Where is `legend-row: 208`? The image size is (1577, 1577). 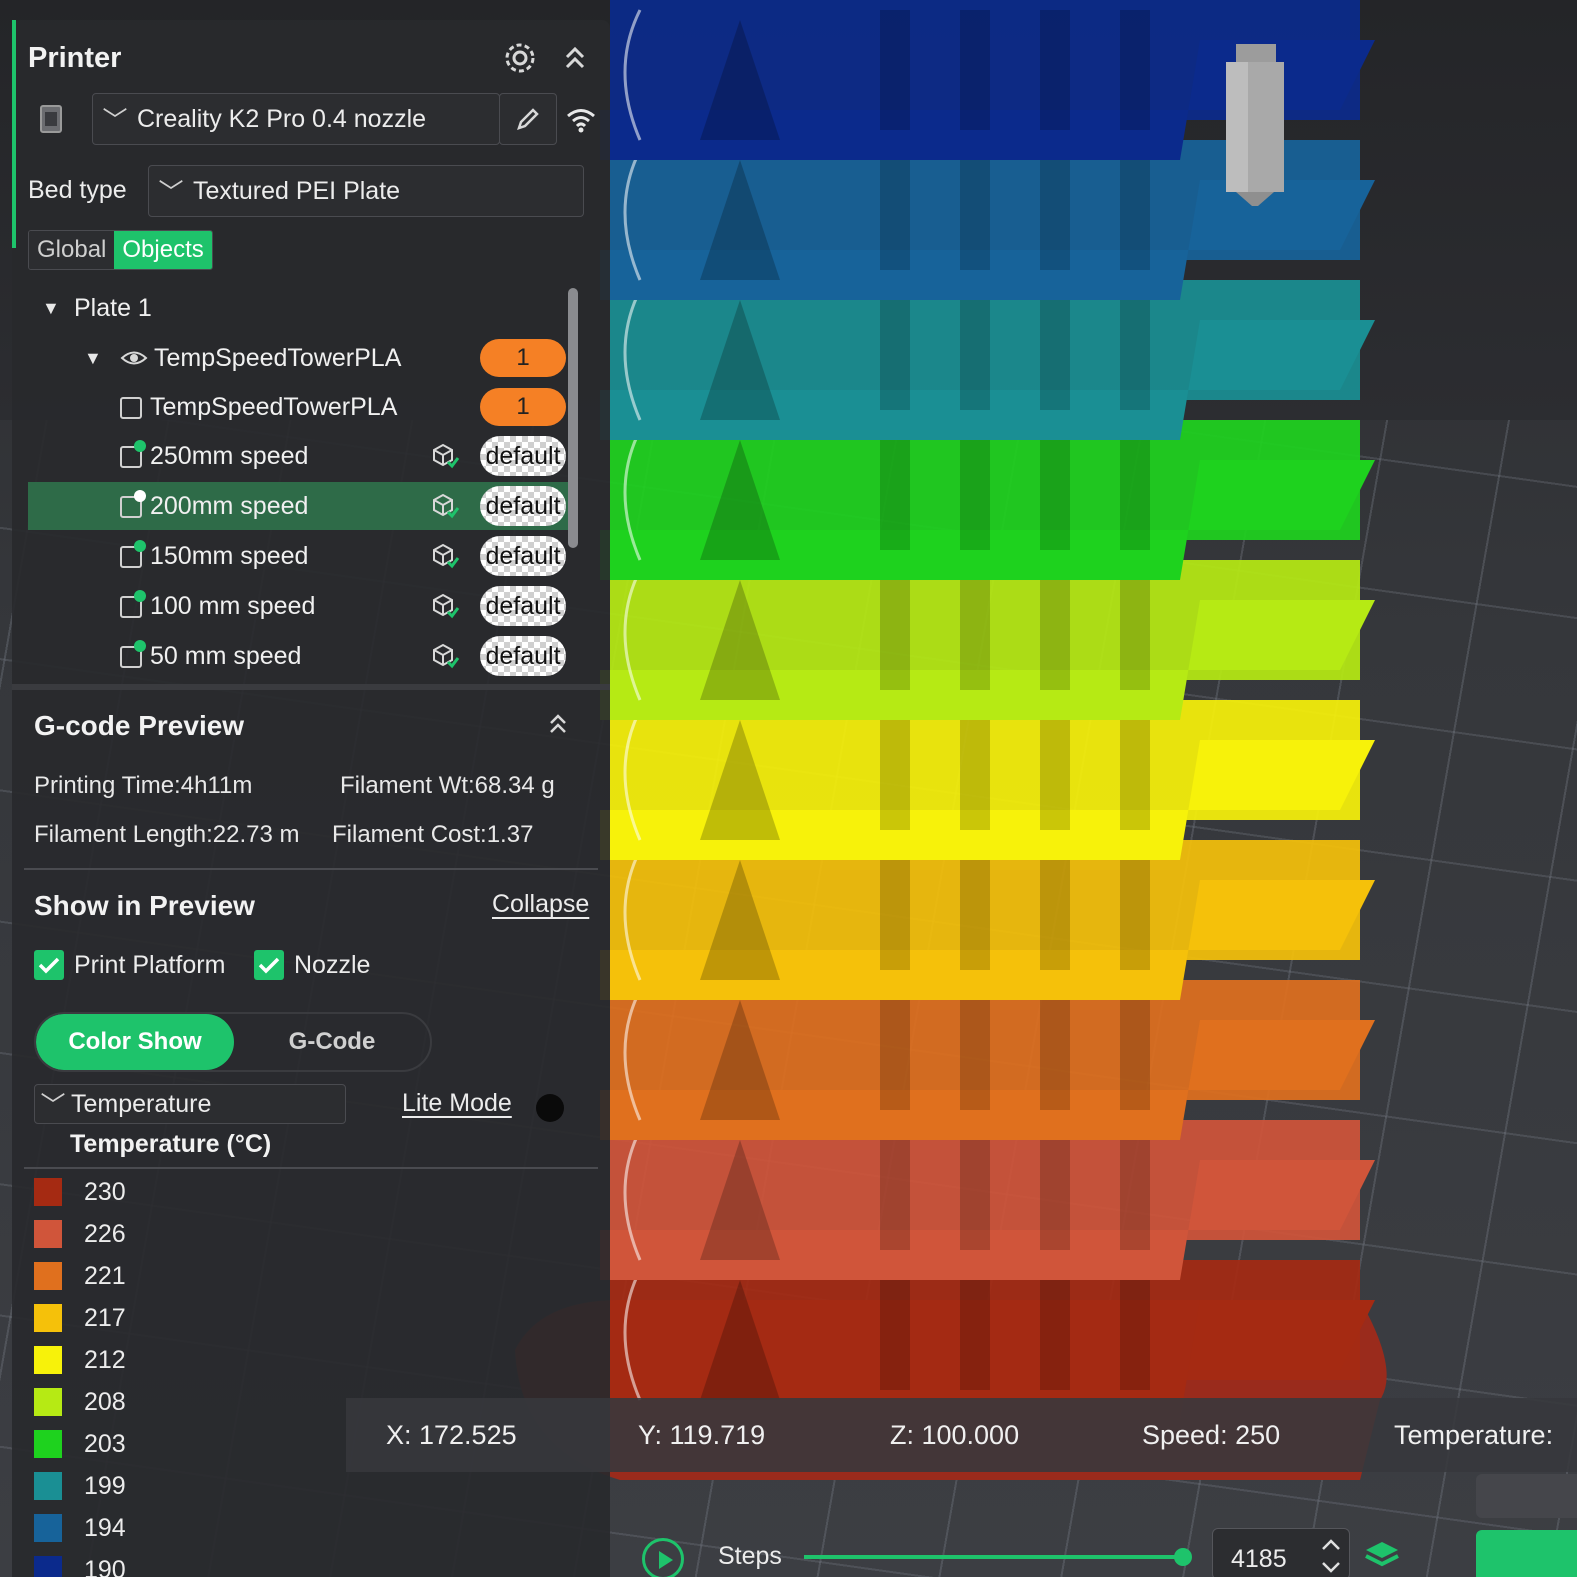 legend-row: 208 is located at coordinates (80, 1402).